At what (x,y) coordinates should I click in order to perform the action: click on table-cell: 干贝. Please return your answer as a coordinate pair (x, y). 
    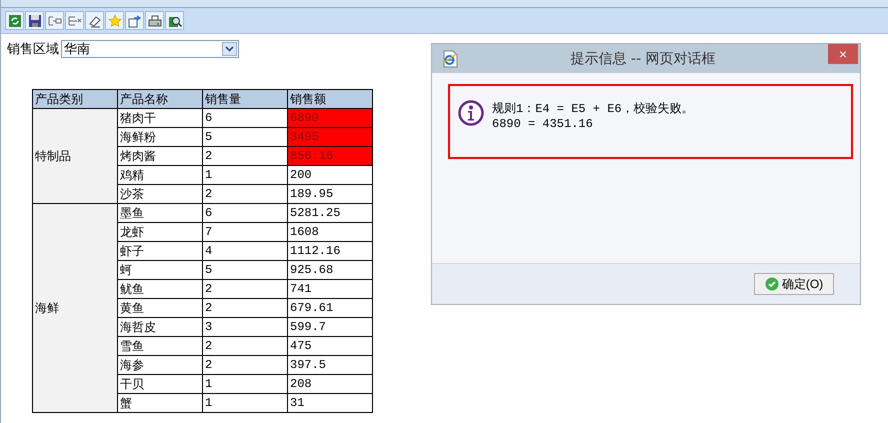
    Looking at the image, I should click on (160, 384).